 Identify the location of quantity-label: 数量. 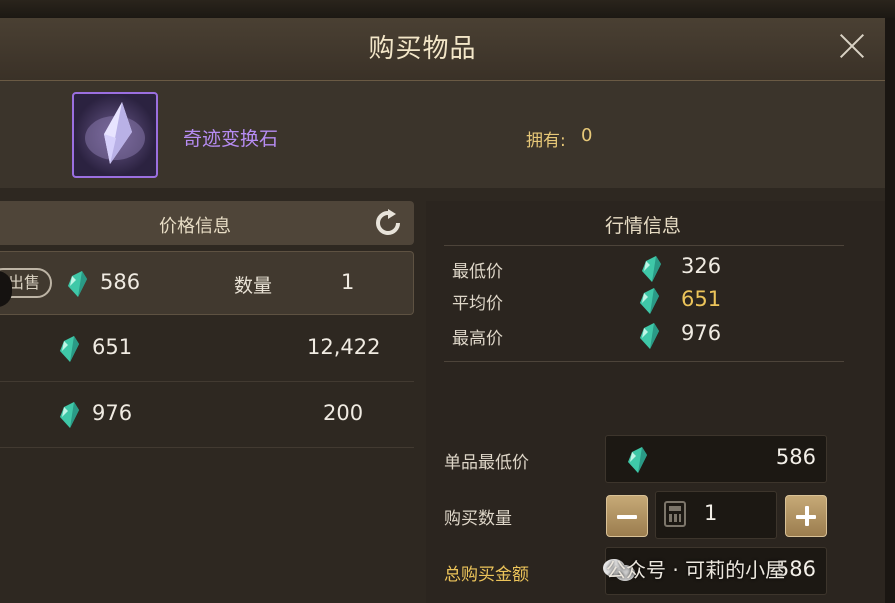
(253, 286).